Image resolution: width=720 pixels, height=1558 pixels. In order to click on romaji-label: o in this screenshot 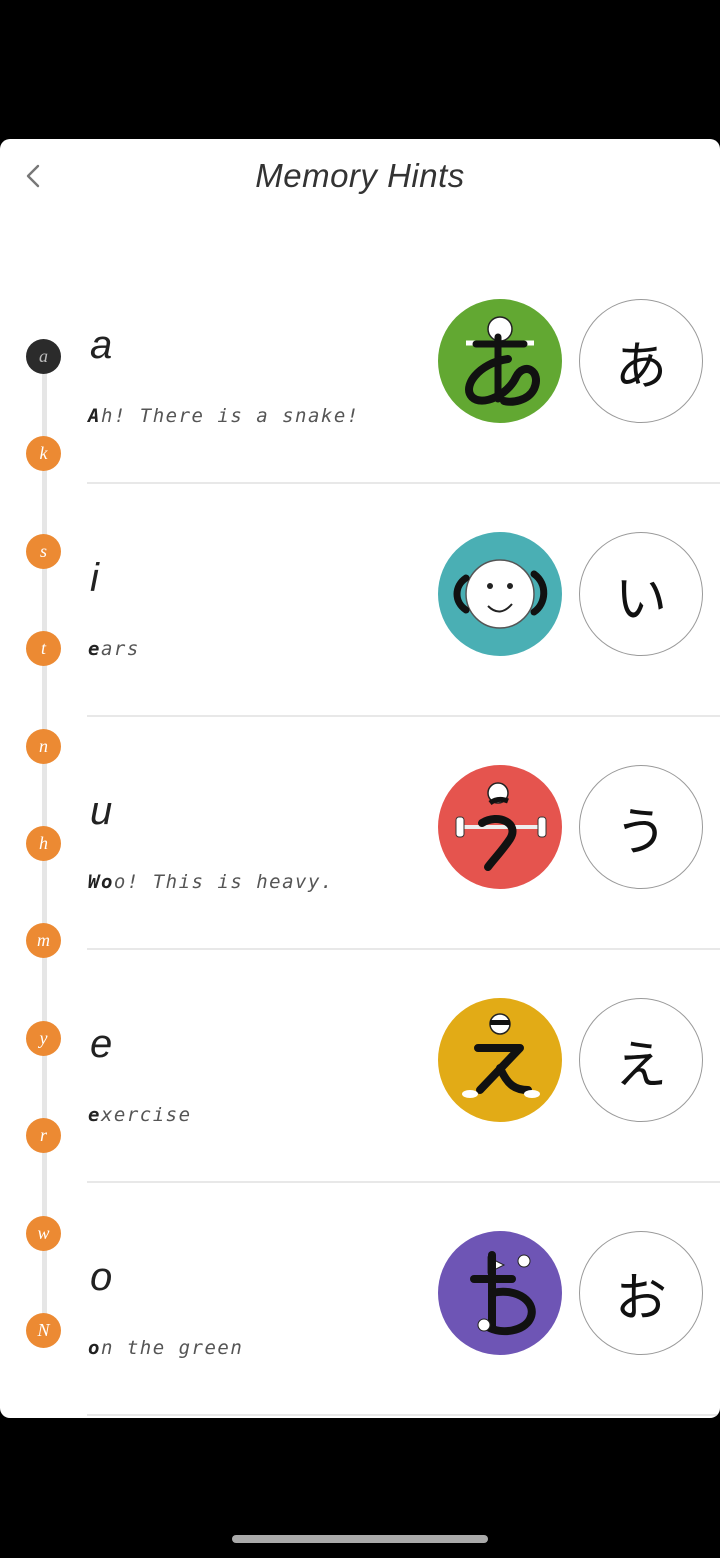, I will do `click(101, 1277)`.